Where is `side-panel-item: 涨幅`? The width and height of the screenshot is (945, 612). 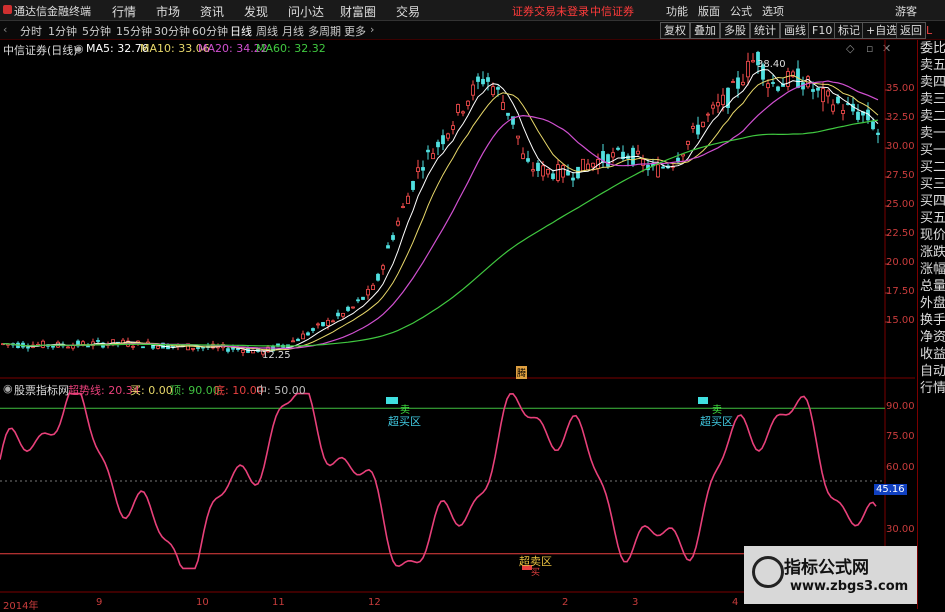
side-panel-item: 涨幅 is located at coordinates (932, 270).